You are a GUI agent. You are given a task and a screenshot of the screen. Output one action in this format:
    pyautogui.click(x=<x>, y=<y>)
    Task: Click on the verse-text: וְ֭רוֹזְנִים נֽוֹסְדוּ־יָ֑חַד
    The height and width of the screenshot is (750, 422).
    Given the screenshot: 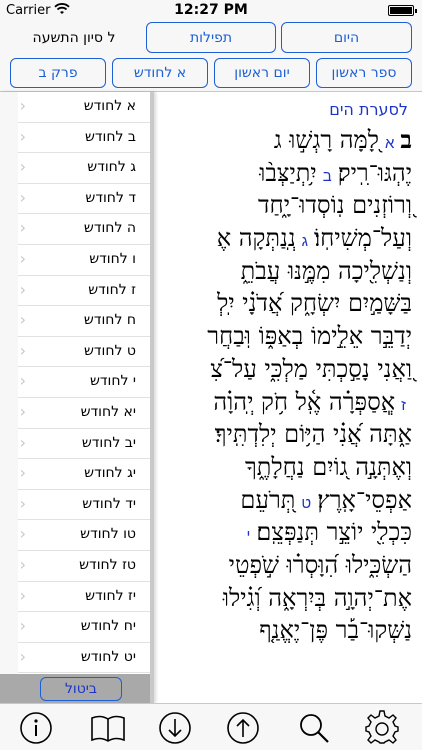 What is the action you would take?
    pyautogui.click(x=335, y=205)
    